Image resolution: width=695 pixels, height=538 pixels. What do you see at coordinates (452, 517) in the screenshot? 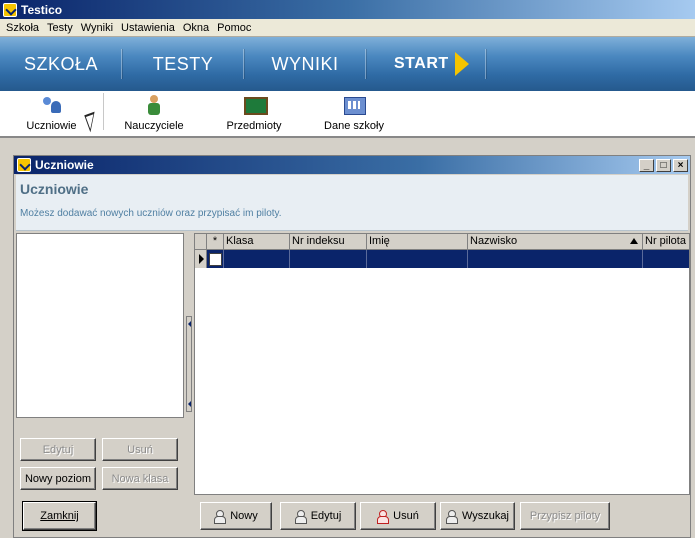
I see `search-student-icon` at bounding box center [452, 517].